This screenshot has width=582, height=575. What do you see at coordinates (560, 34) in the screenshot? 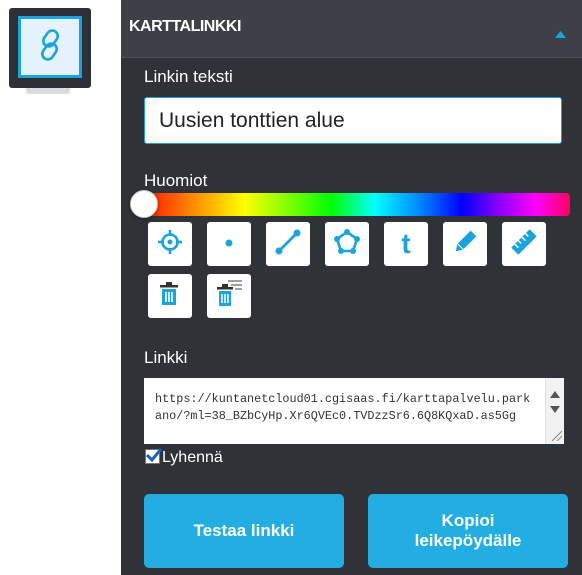
I see `chevron-up-icon` at bounding box center [560, 34].